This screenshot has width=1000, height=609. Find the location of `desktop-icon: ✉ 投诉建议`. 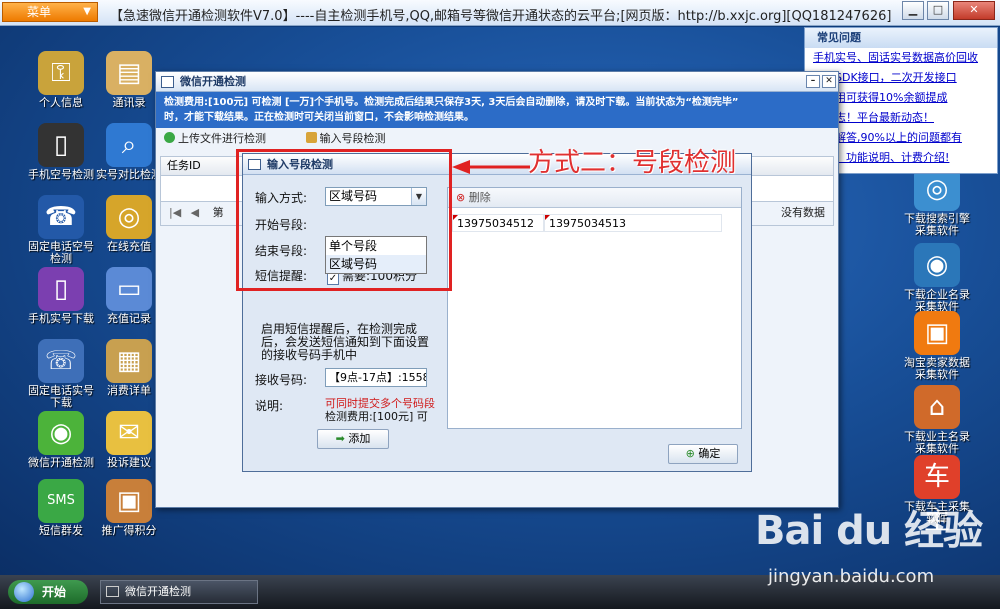

desktop-icon: ✉ 投诉建议 is located at coordinates (129, 440).